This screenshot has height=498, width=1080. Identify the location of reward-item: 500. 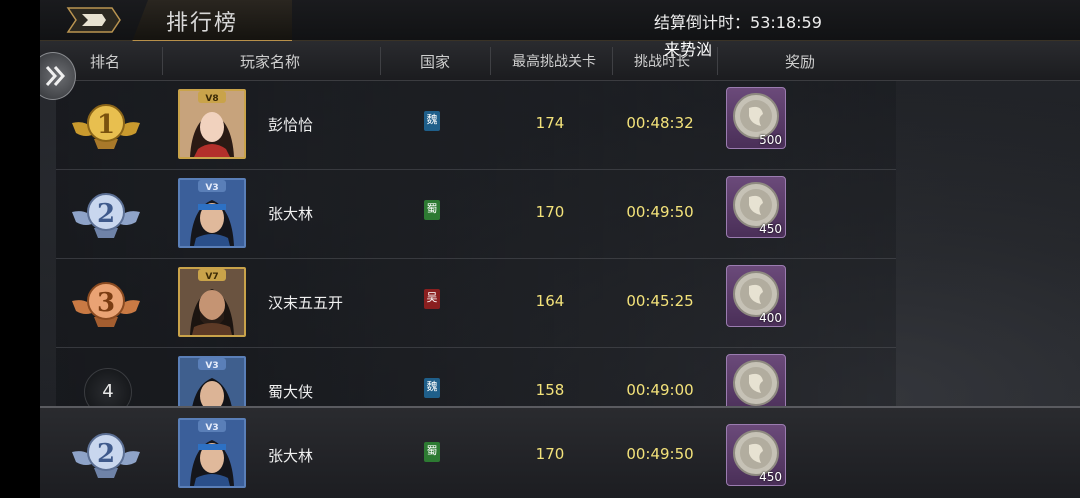
(756, 118).